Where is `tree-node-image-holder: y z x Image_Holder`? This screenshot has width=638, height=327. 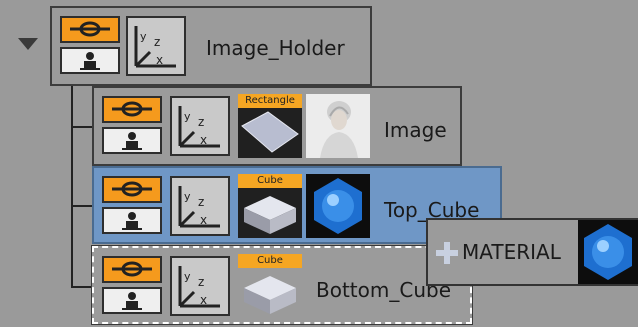 tree-node-image-holder: y z x Image_Holder is located at coordinates (211, 46).